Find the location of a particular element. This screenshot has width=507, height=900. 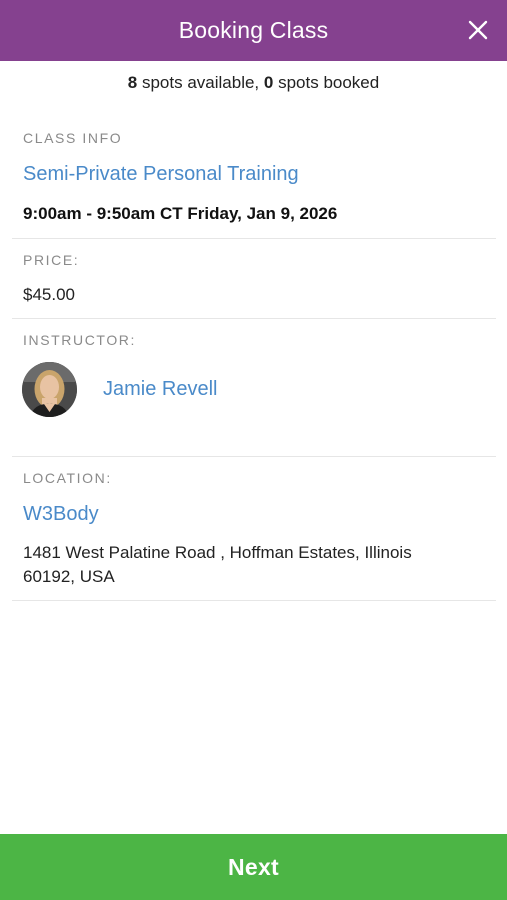

header-bar: Booking Class is located at coordinates (253, 30).